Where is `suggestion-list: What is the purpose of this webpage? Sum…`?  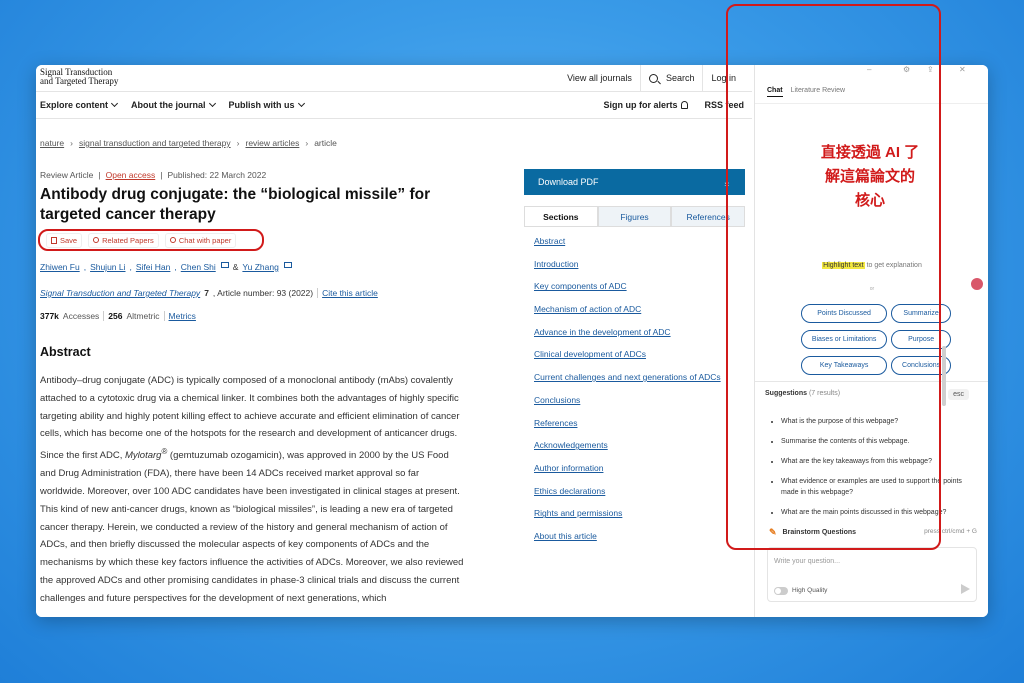 suggestion-list: What is the purpose of this webpage? Sum… is located at coordinates (876, 471).